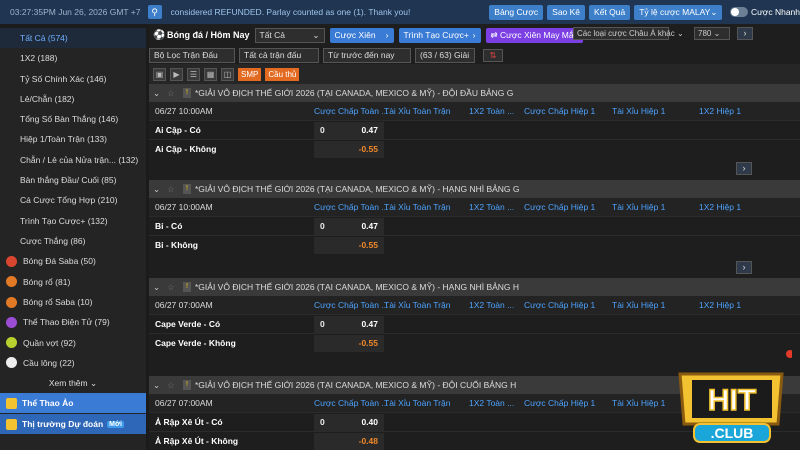 This screenshot has width=800, height=450. Describe the element at coordinates (279, 55) in the screenshot. I see `all-matches-select: Tất cả trận đấu` at that location.